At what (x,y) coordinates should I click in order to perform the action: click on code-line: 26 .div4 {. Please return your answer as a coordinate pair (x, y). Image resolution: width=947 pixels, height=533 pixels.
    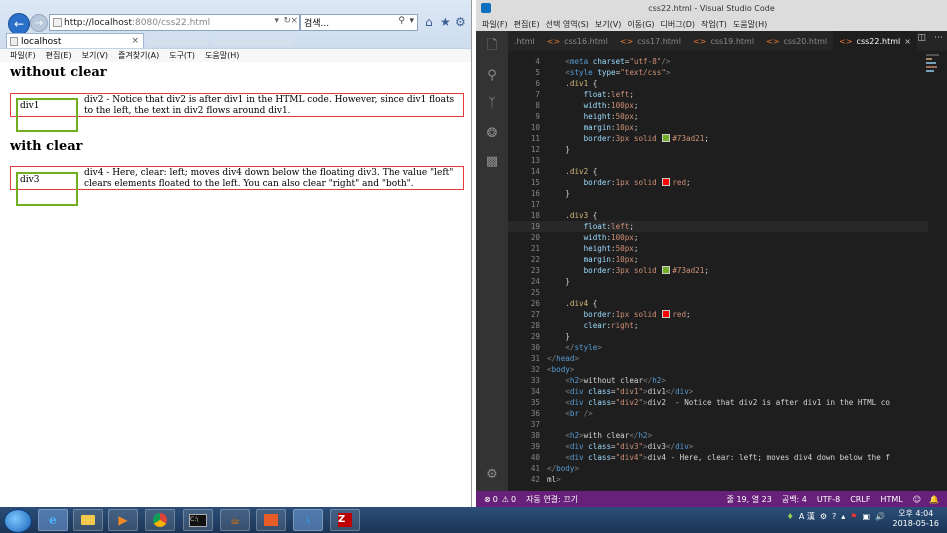
    Looking at the image, I should click on (718, 303).